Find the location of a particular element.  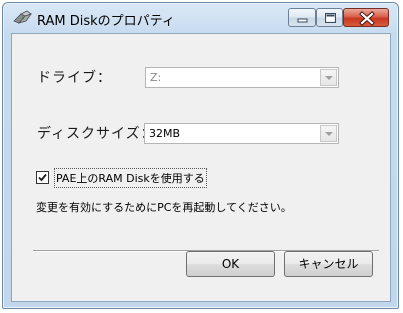

close-button is located at coordinates (366, 17).